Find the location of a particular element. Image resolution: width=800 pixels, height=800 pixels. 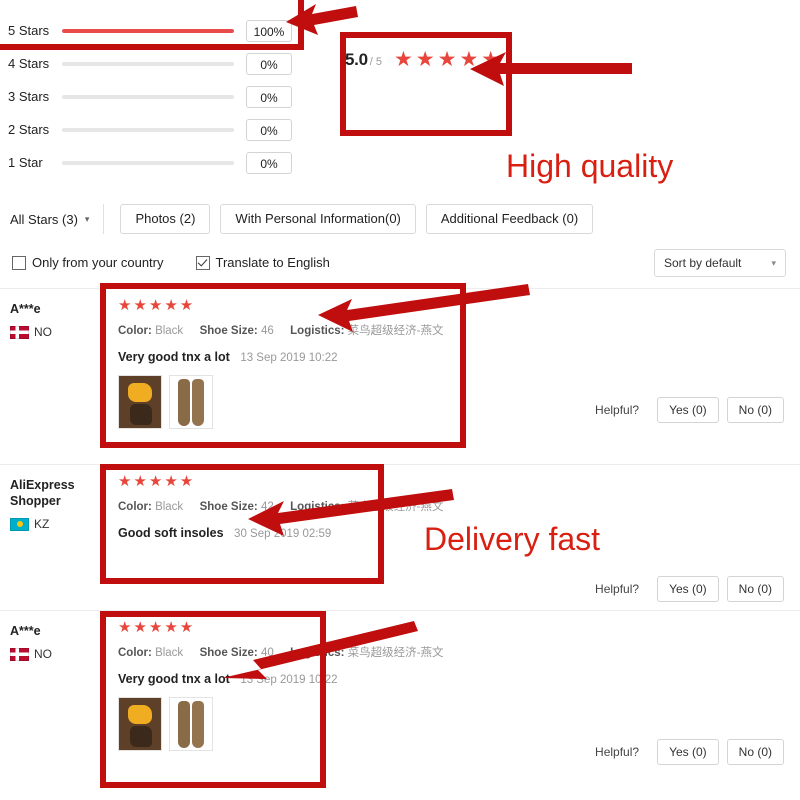

rating-row-percent: 100% is located at coordinates (269, 30).